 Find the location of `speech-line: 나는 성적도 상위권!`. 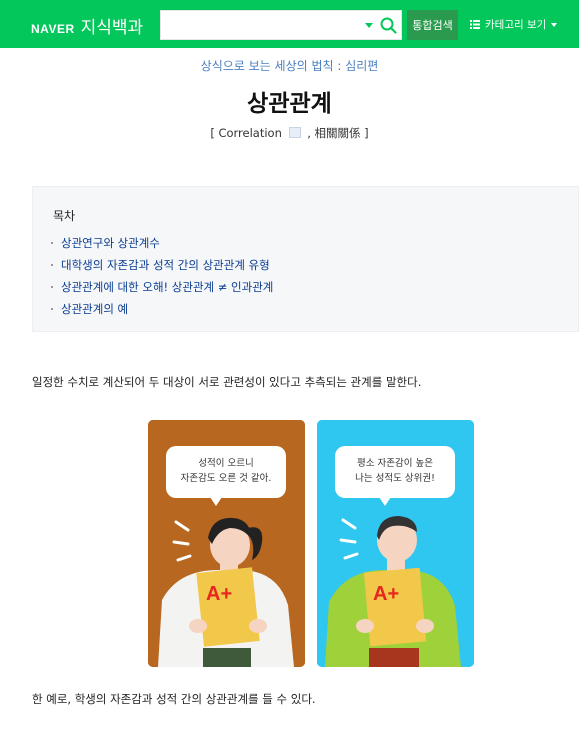

speech-line: 나는 성적도 상위권! is located at coordinates (395, 478).